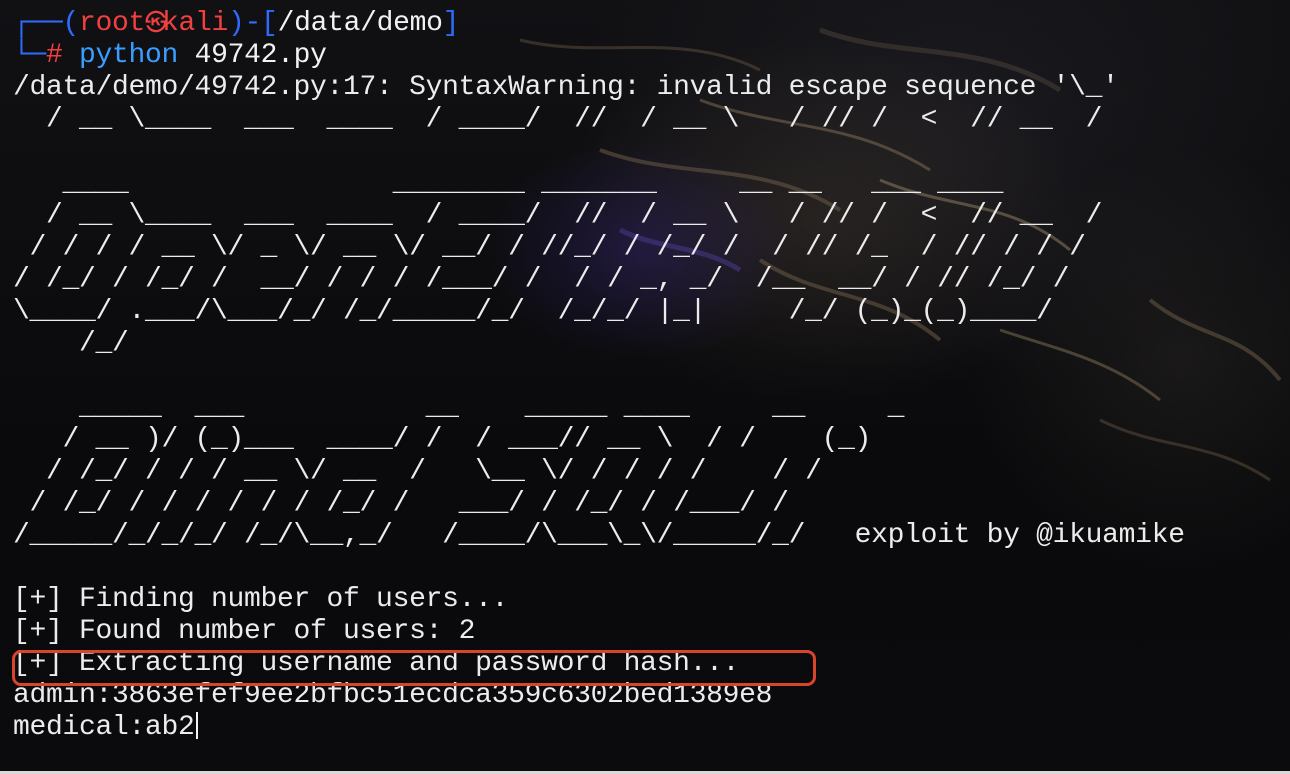  I want to click on command-name: python, so click(129, 55).